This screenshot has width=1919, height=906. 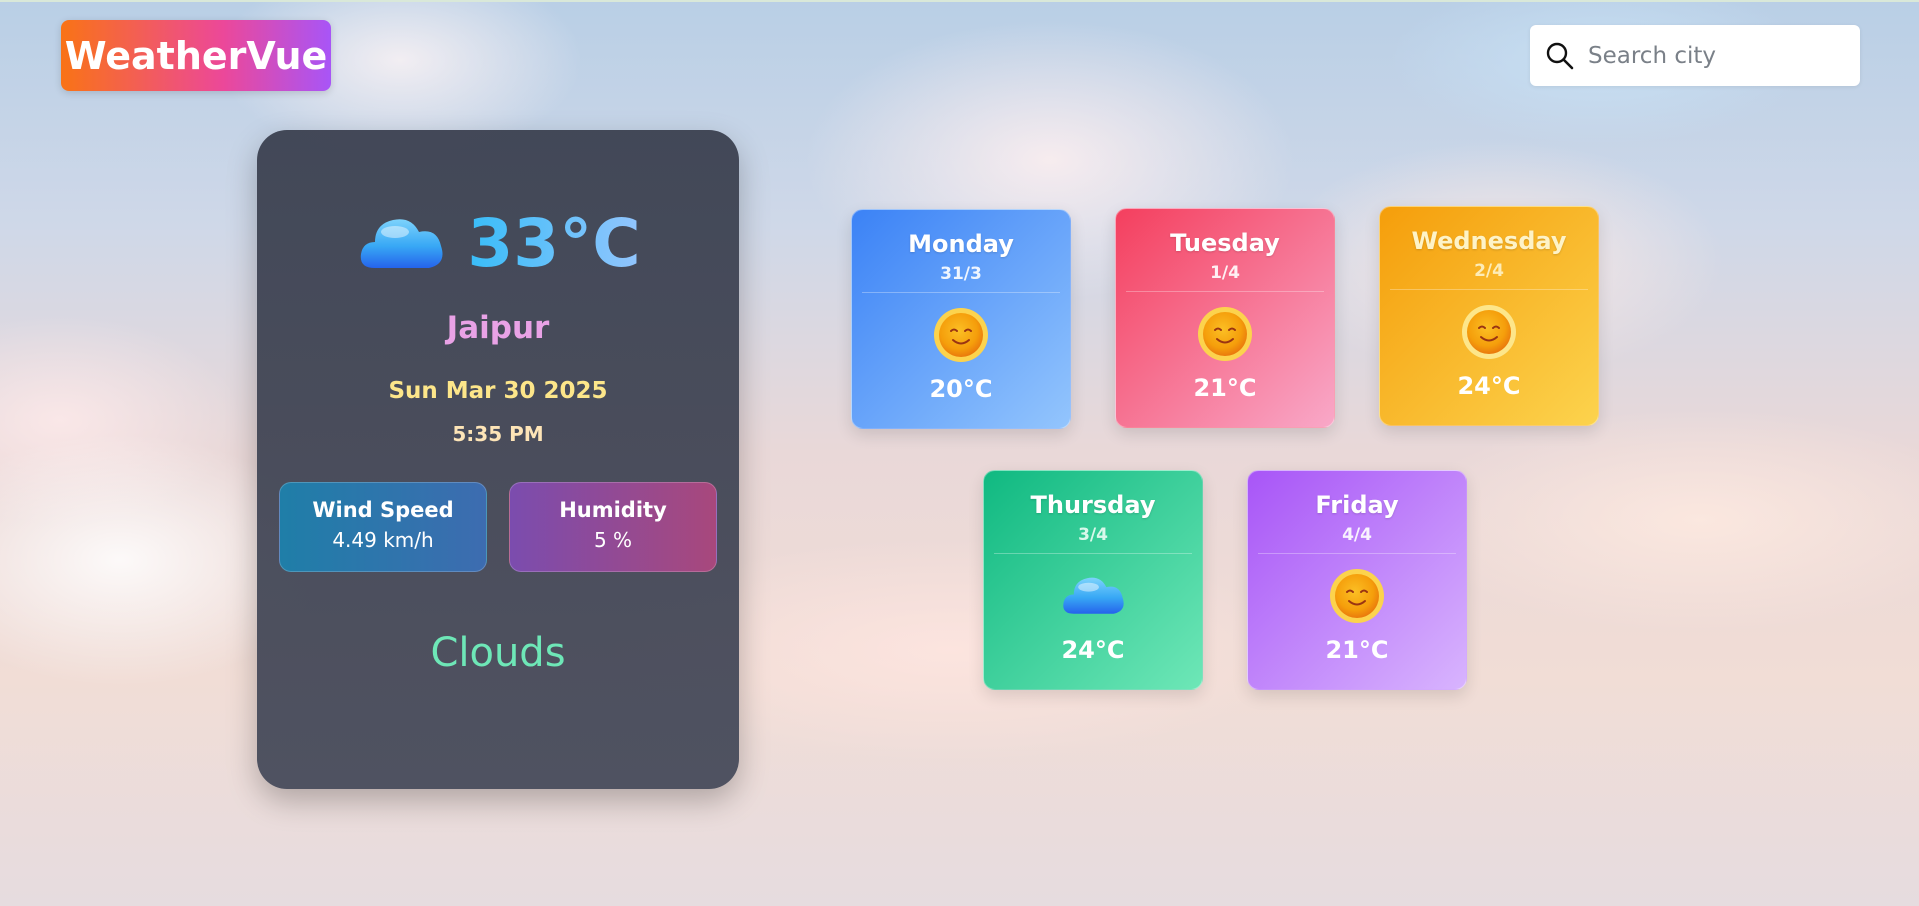 What do you see at coordinates (961, 244) in the screenshot?
I see `forecast-day: Monday` at bounding box center [961, 244].